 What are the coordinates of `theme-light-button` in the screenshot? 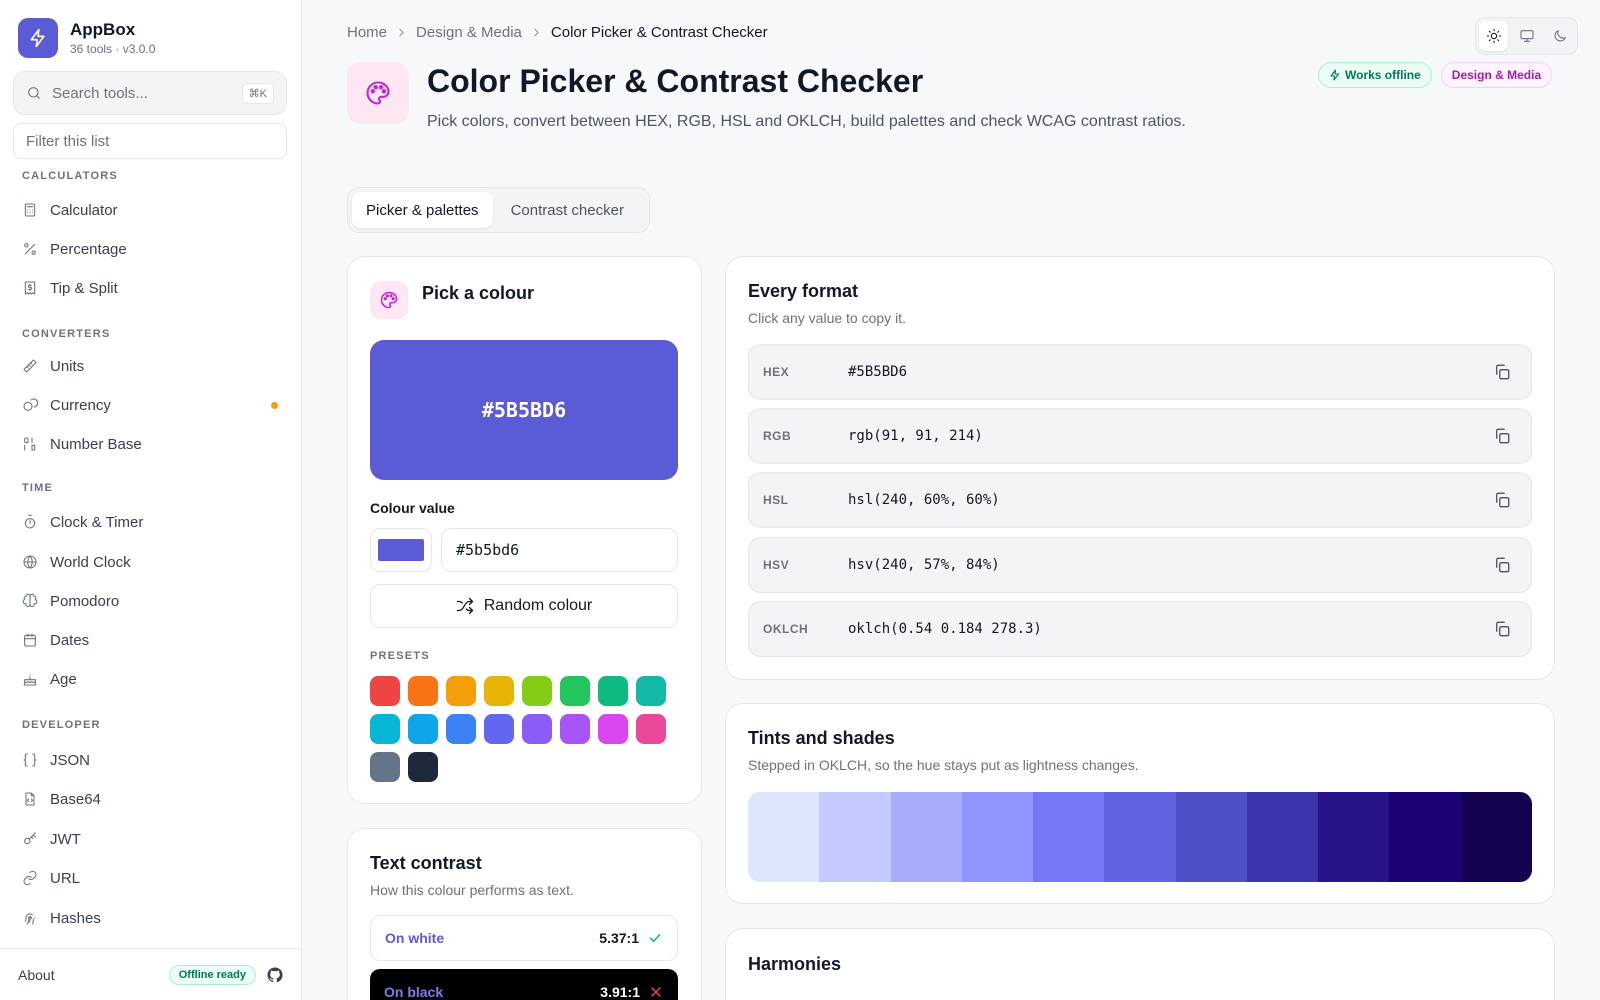 It's located at (1493, 36).